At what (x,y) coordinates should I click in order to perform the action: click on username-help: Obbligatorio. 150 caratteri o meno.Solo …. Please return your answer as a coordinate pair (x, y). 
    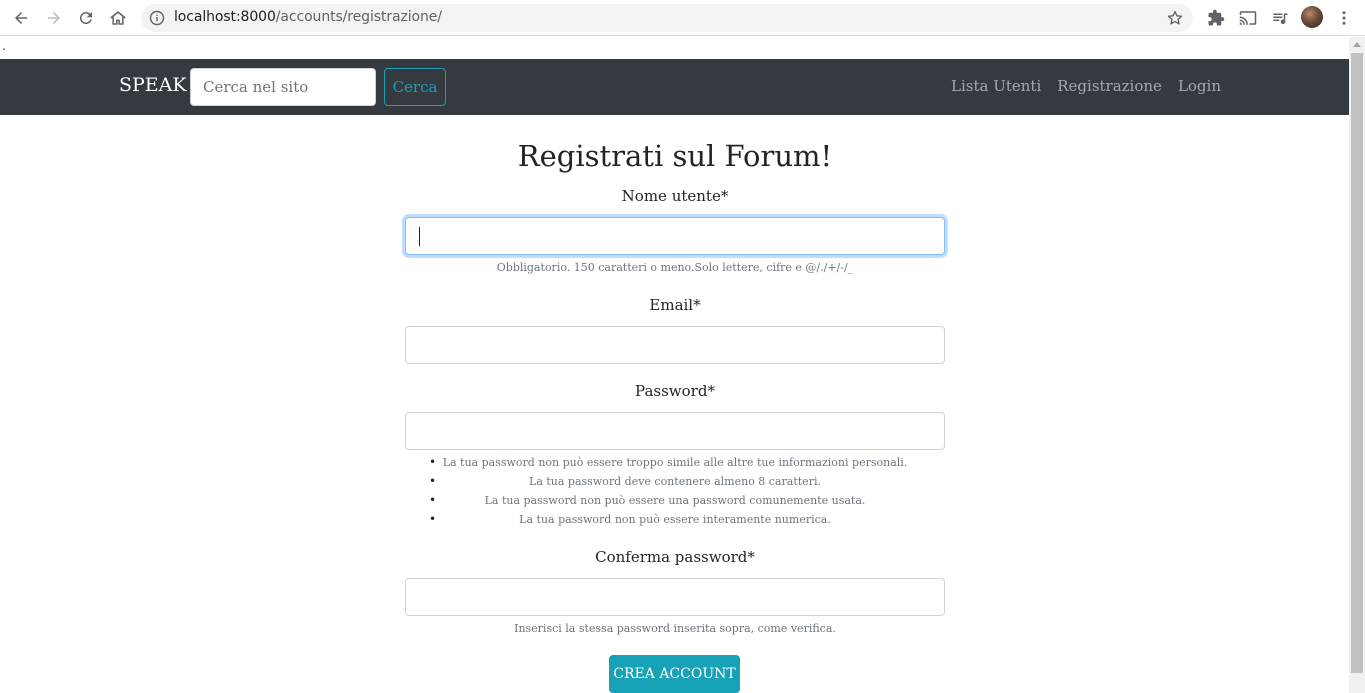
    Looking at the image, I should click on (675, 267).